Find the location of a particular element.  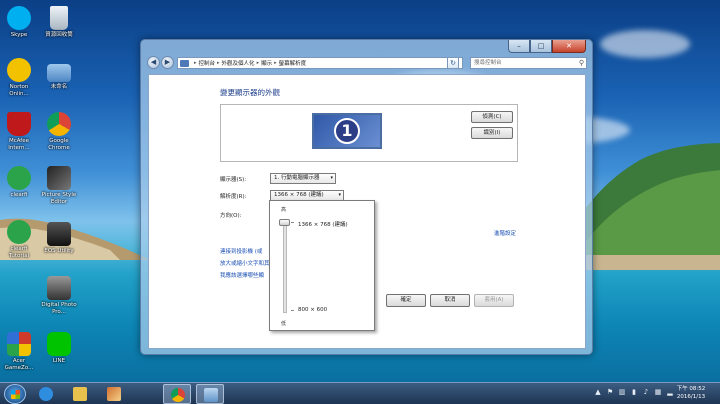

back-button: ◀ is located at coordinates (153, 62).